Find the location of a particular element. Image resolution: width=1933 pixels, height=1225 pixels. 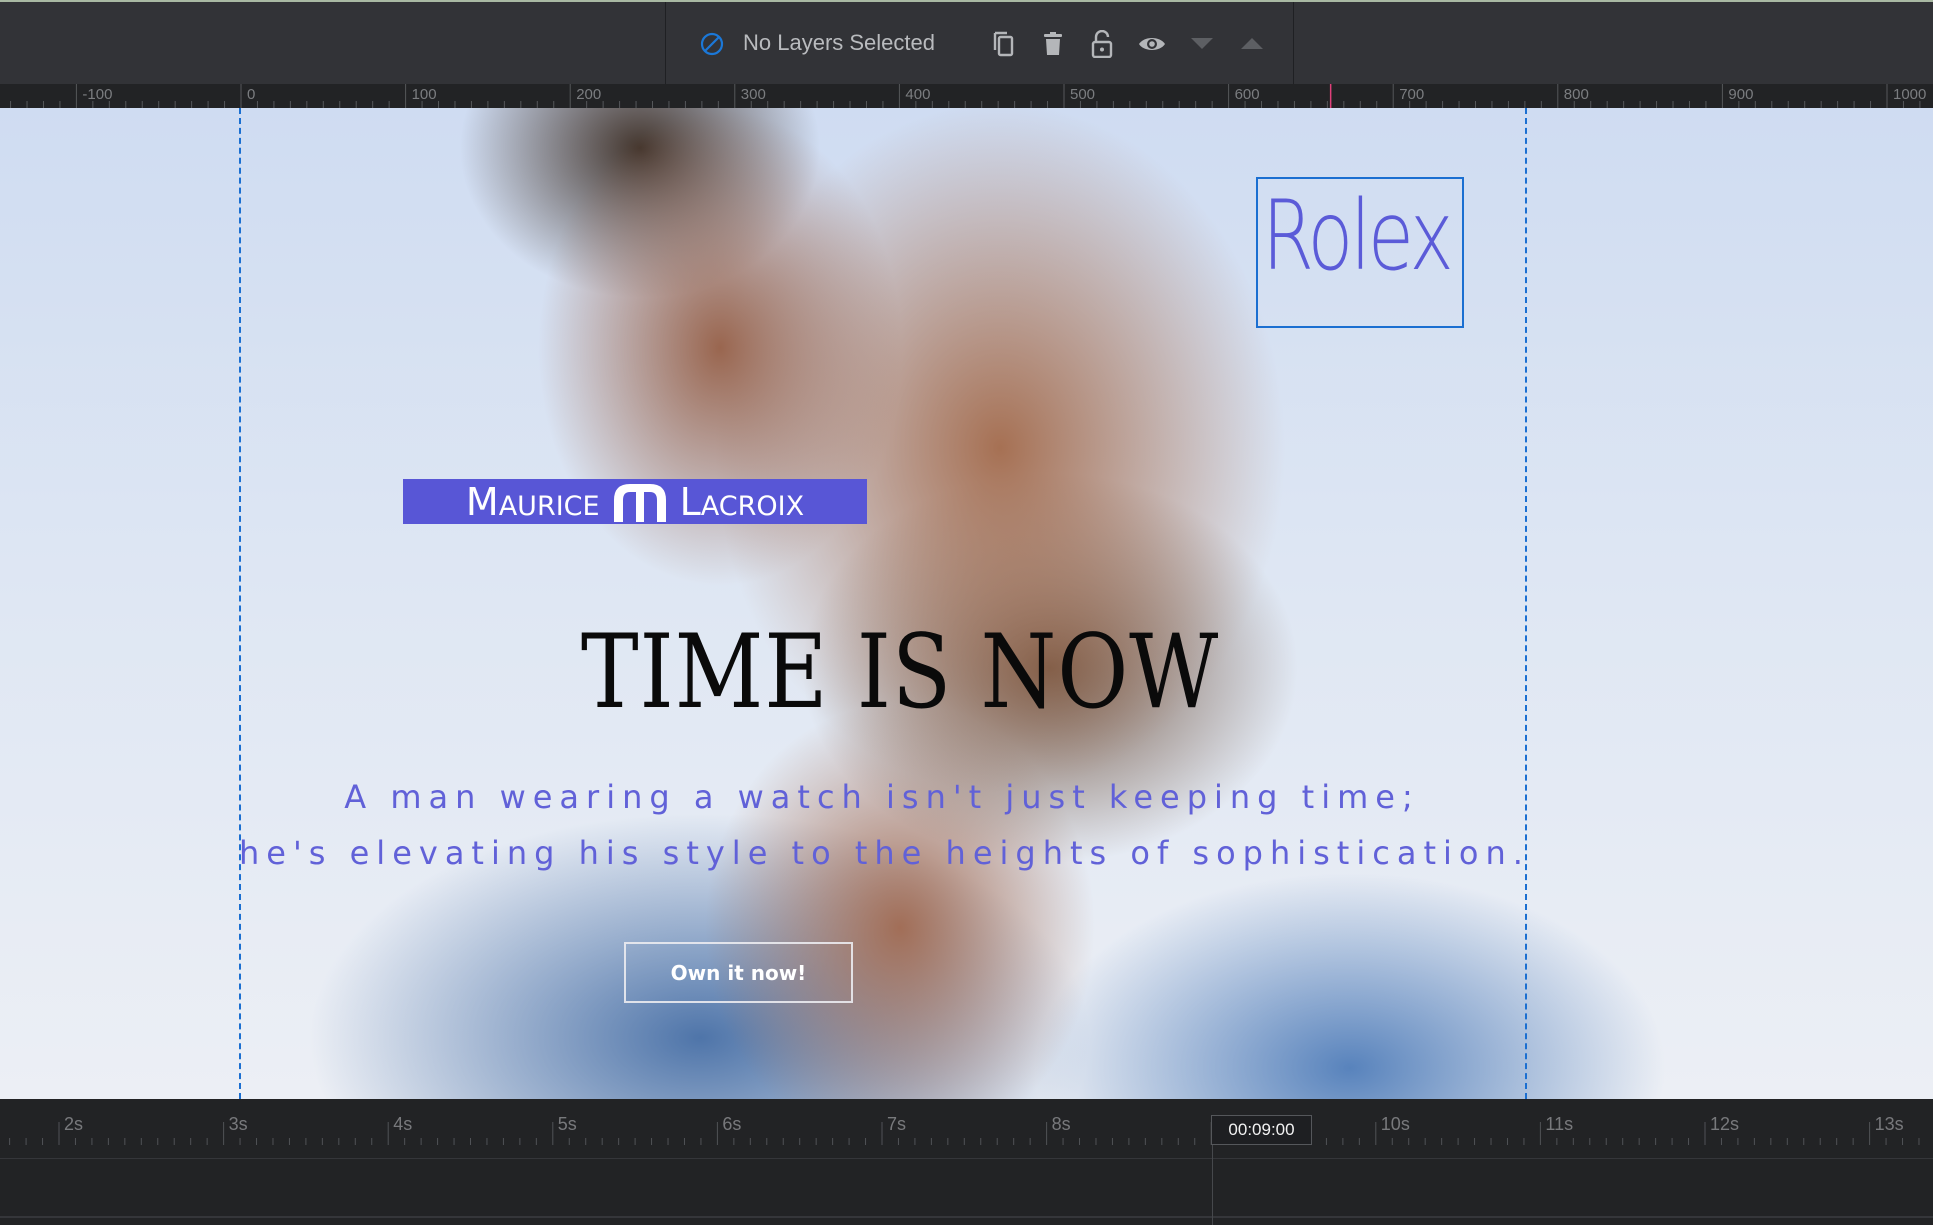

triangle-up-icon is located at coordinates (1252, 43).